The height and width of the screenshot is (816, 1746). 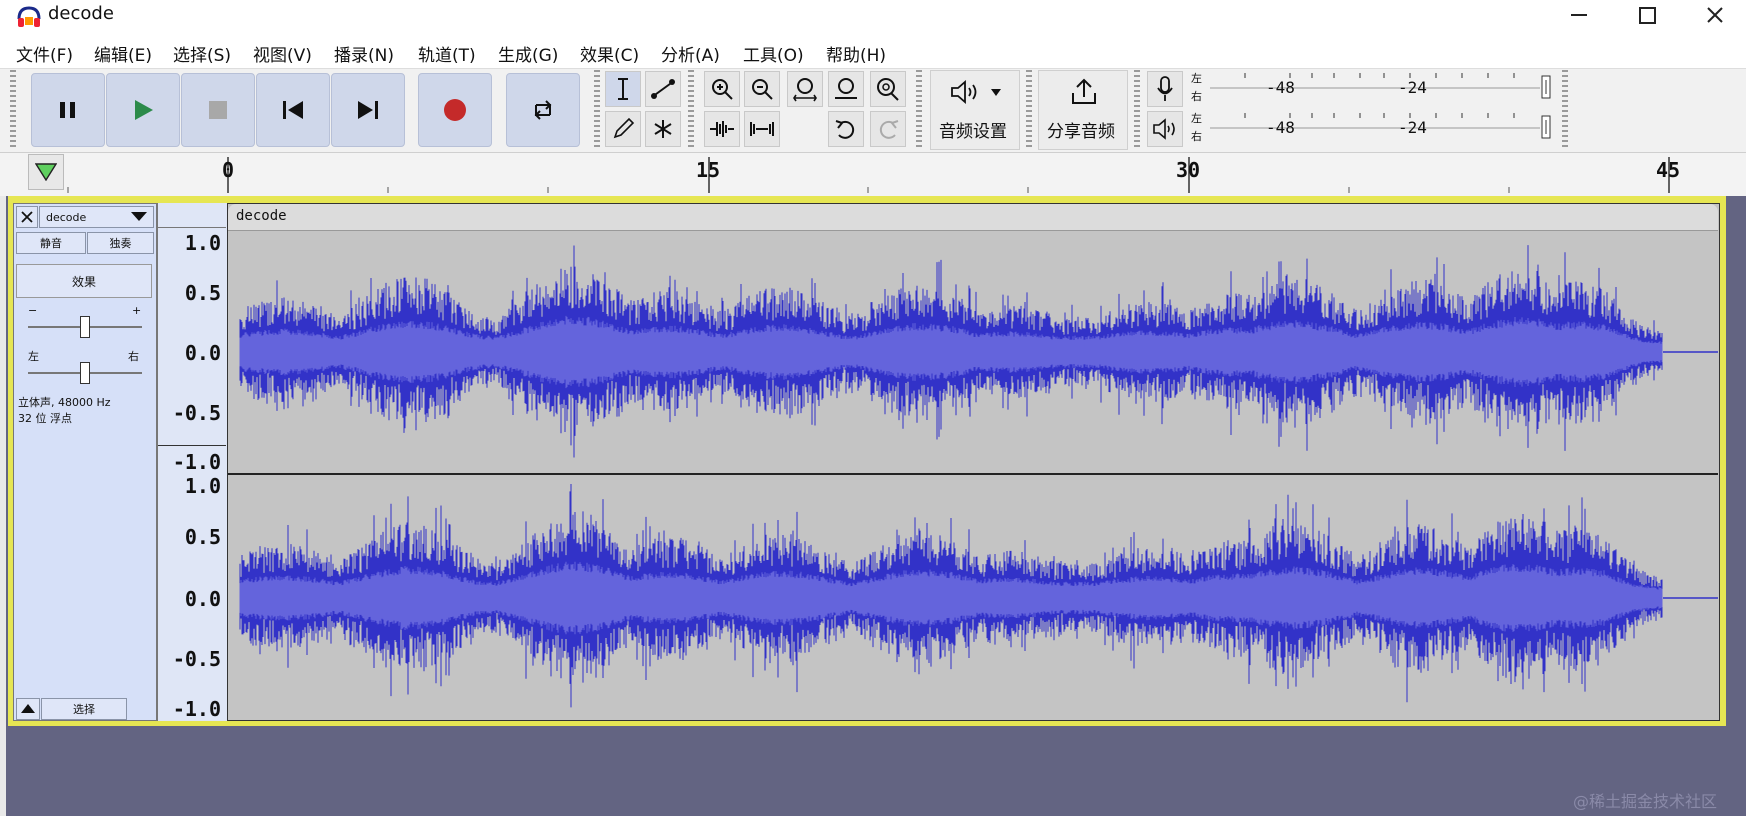 What do you see at coordinates (722, 89) in the screenshot?
I see `zoom-in-button` at bounding box center [722, 89].